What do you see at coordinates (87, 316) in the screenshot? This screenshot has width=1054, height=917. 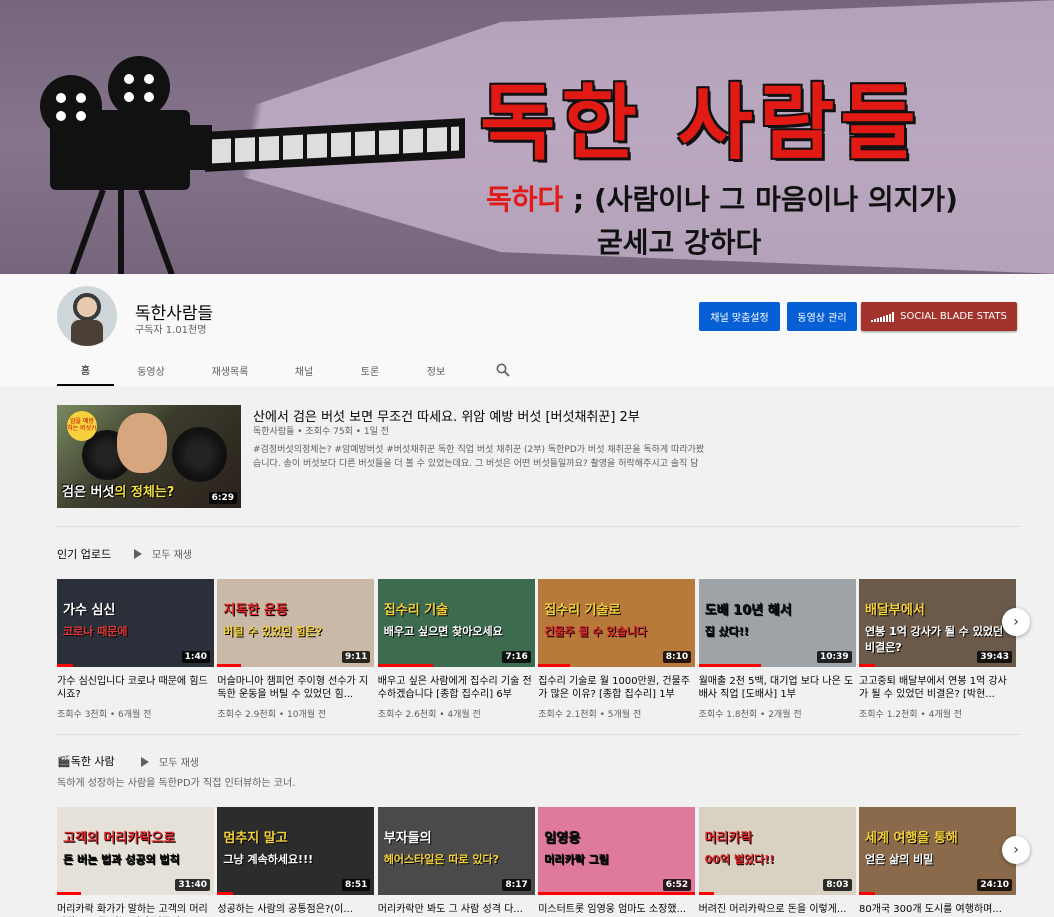 I see `avatar` at bounding box center [87, 316].